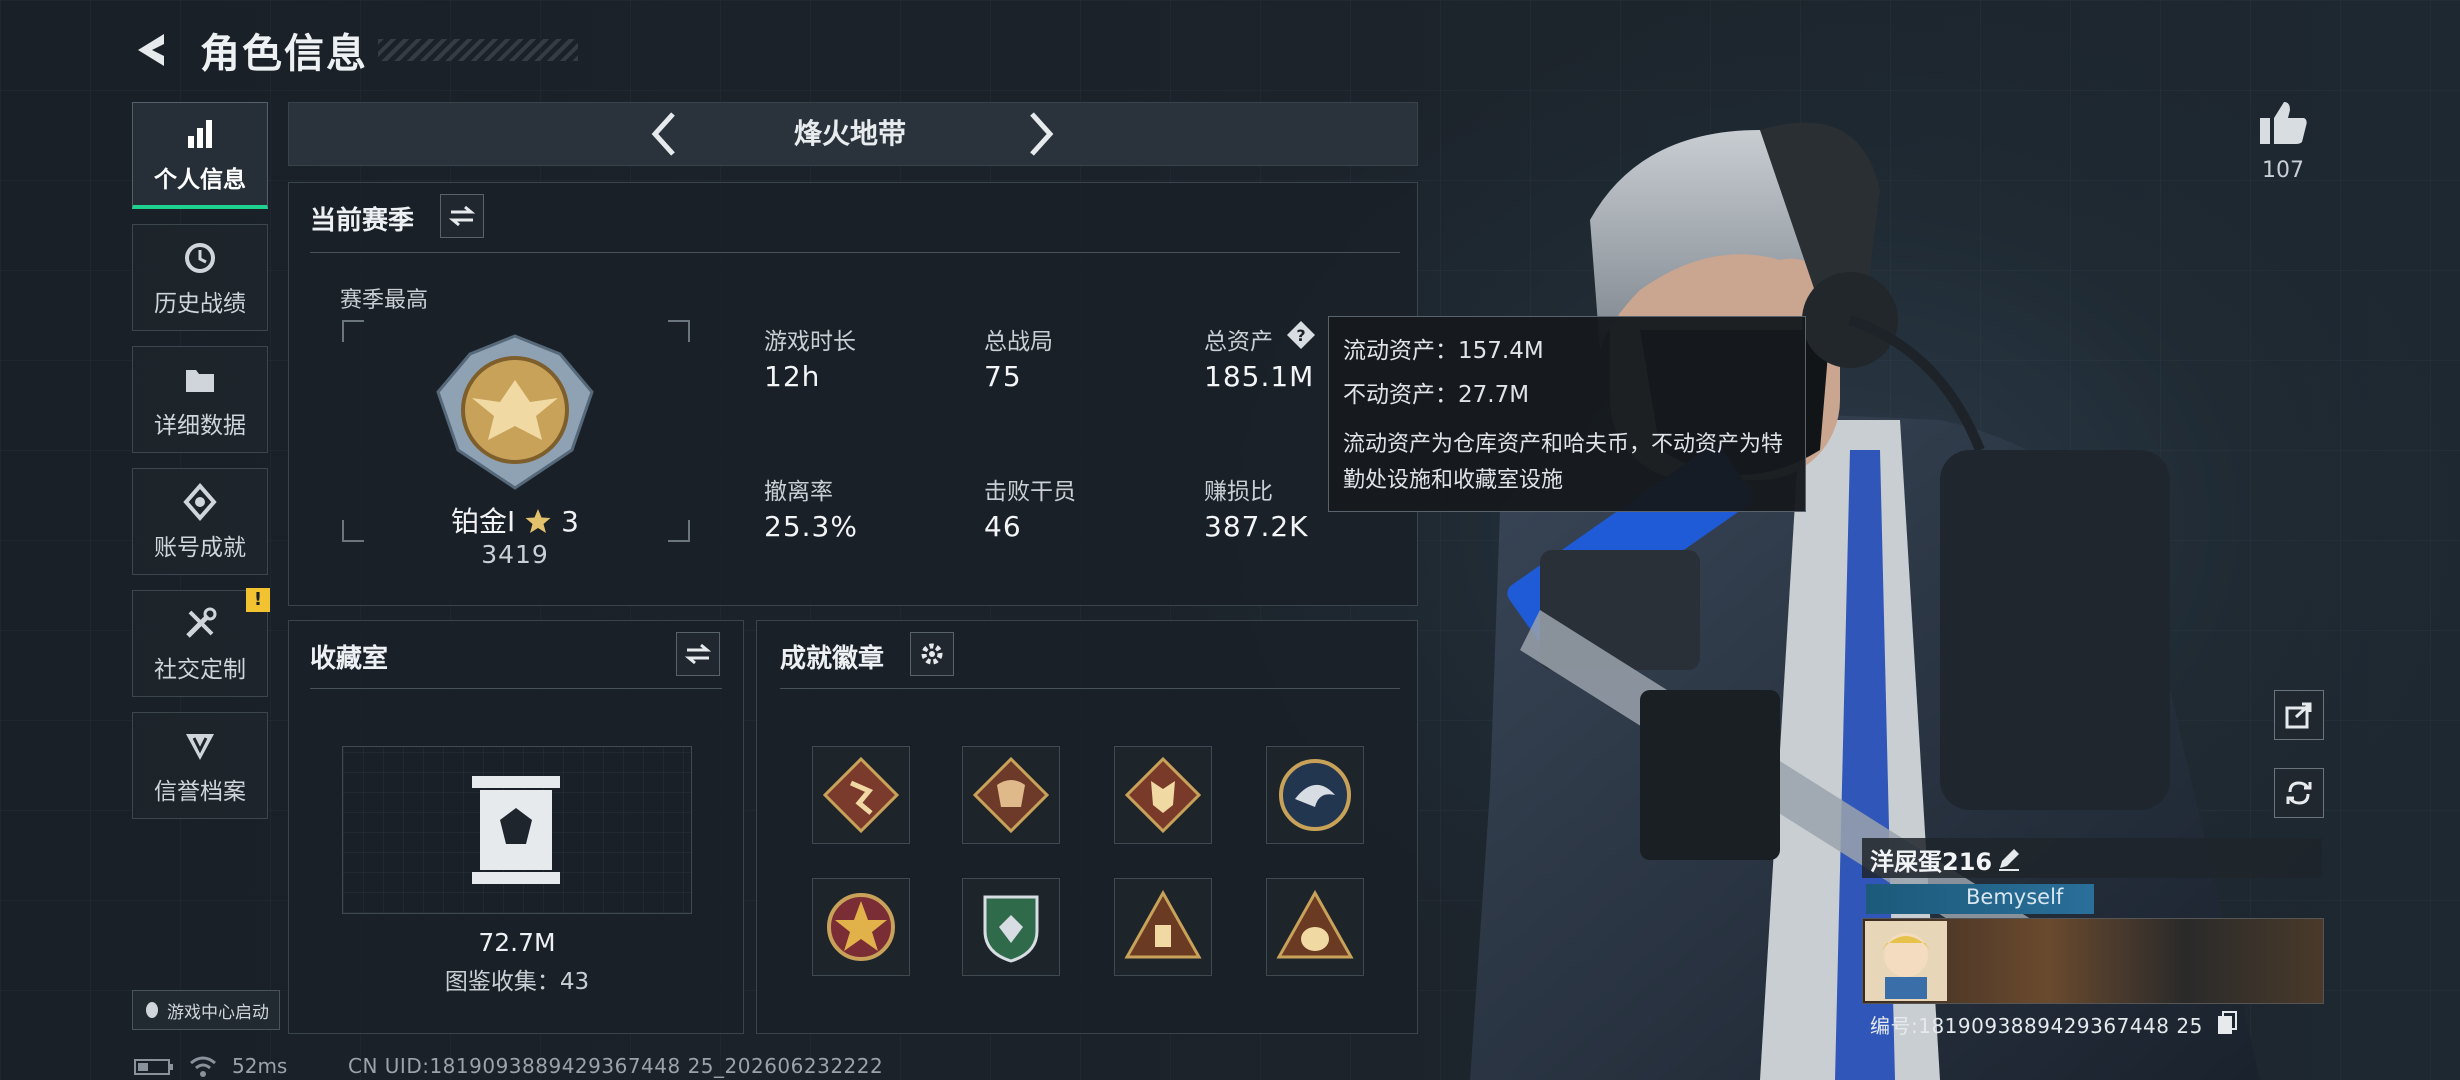 This screenshot has width=2460, height=1080. I want to click on mode-prev-button, so click(665, 134).